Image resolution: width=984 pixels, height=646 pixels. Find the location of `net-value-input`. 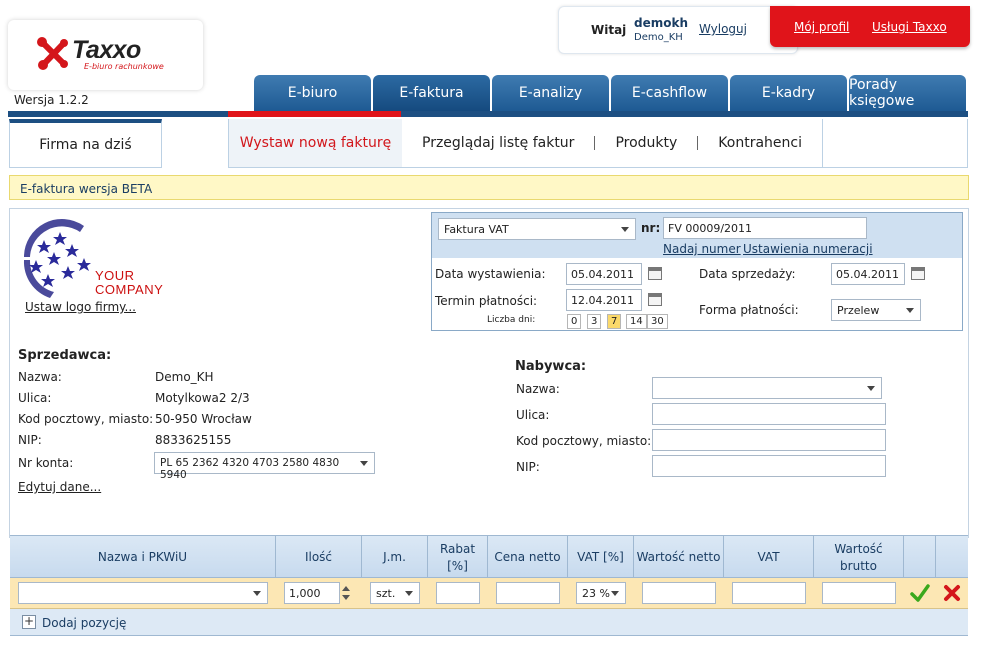

net-value-input is located at coordinates (679, 593).